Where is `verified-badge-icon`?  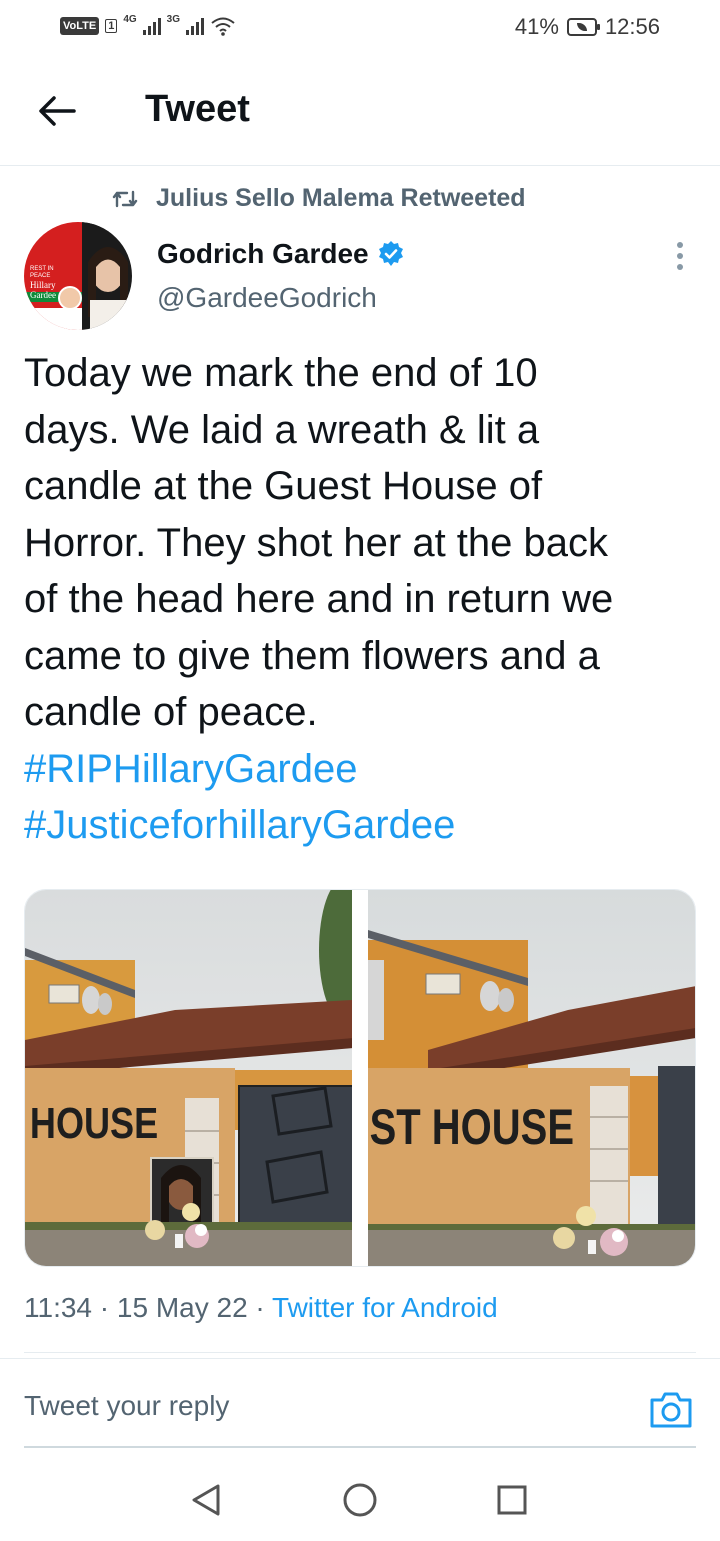
verified-badge-icon is located at coordinates (390, 253).